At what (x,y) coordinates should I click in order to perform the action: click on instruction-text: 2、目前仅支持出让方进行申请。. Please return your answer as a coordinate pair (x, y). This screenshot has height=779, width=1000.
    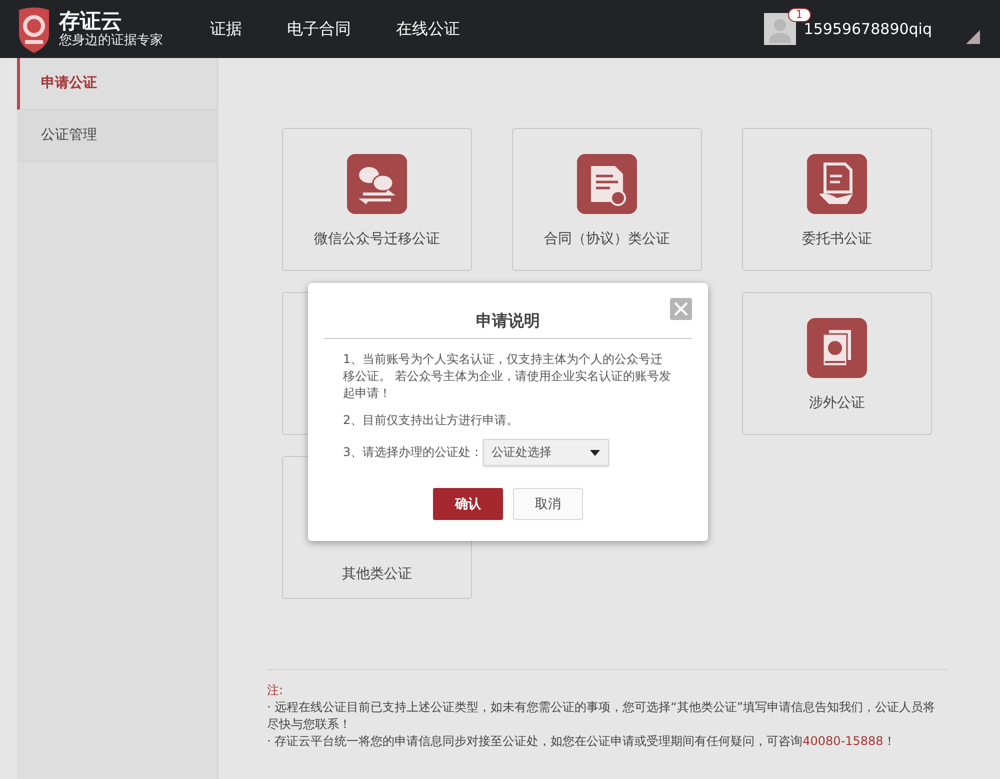
    Looking at the image, I should click on (431, 420).